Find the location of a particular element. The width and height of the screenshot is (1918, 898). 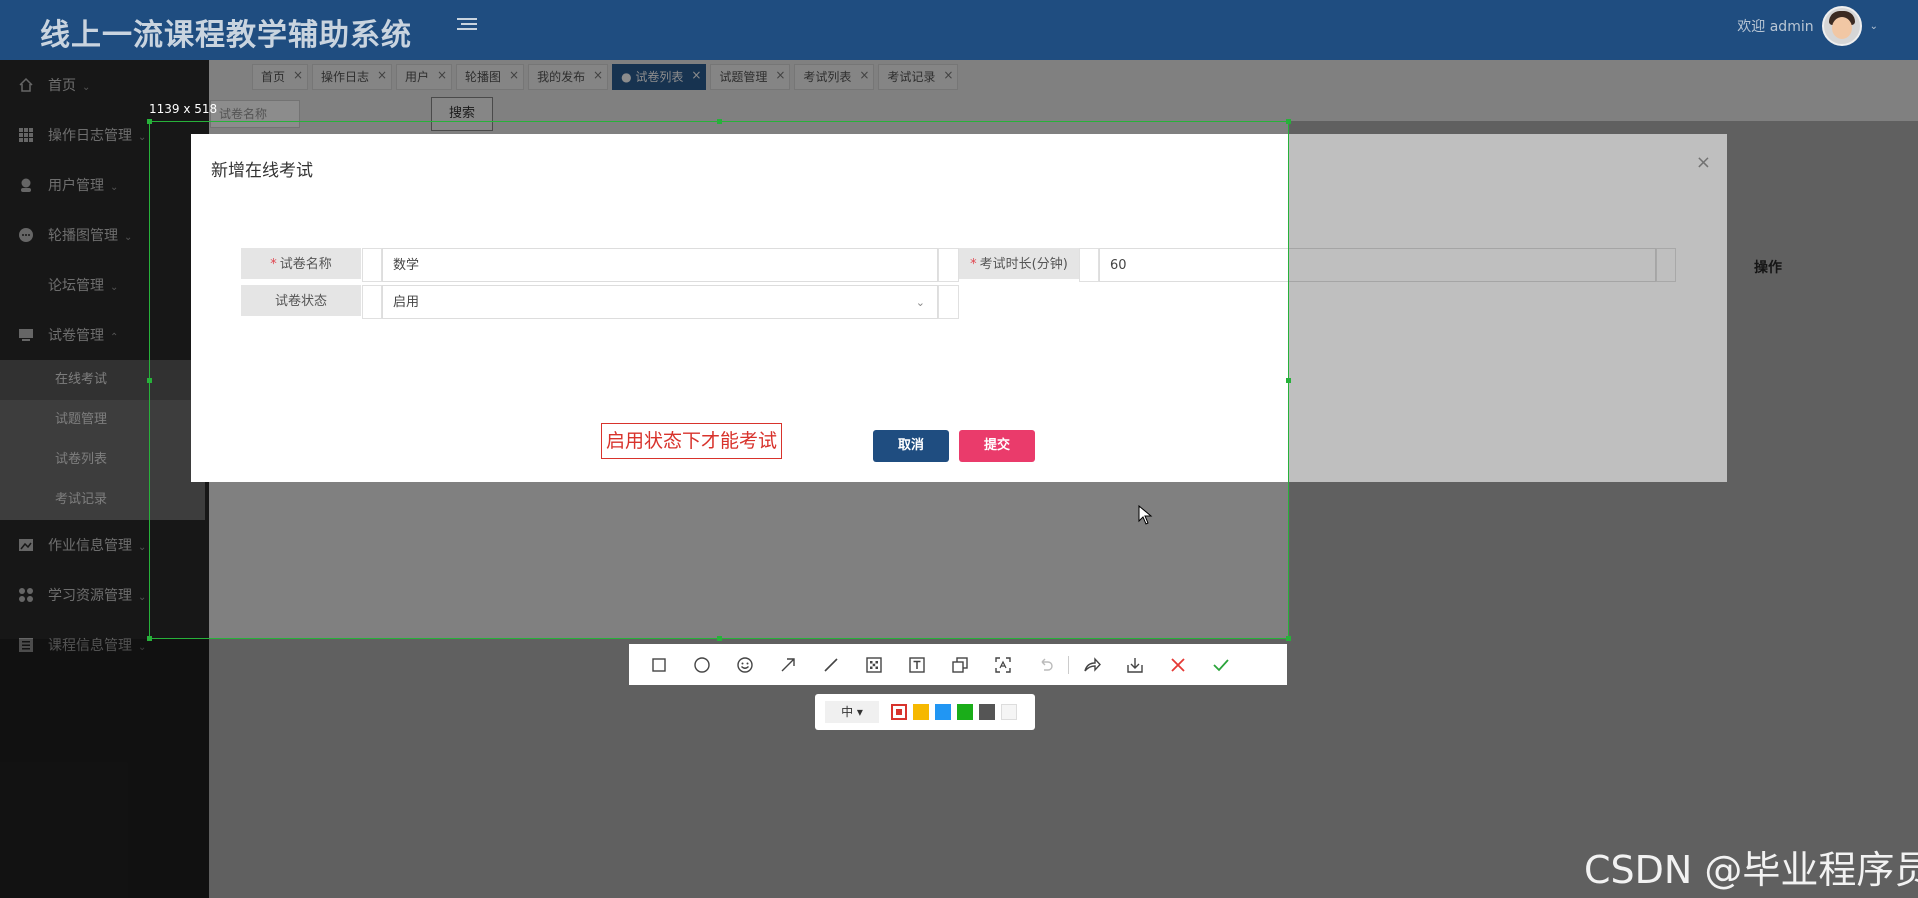

color-swatch-red is located at coordinates (899, 712).